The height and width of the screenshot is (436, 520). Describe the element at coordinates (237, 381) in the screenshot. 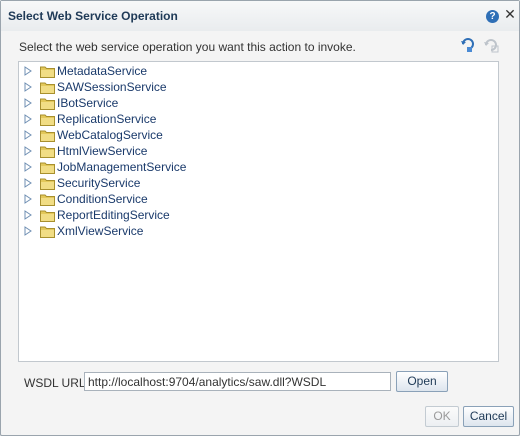

I see `wsdl-url-input` at that location.